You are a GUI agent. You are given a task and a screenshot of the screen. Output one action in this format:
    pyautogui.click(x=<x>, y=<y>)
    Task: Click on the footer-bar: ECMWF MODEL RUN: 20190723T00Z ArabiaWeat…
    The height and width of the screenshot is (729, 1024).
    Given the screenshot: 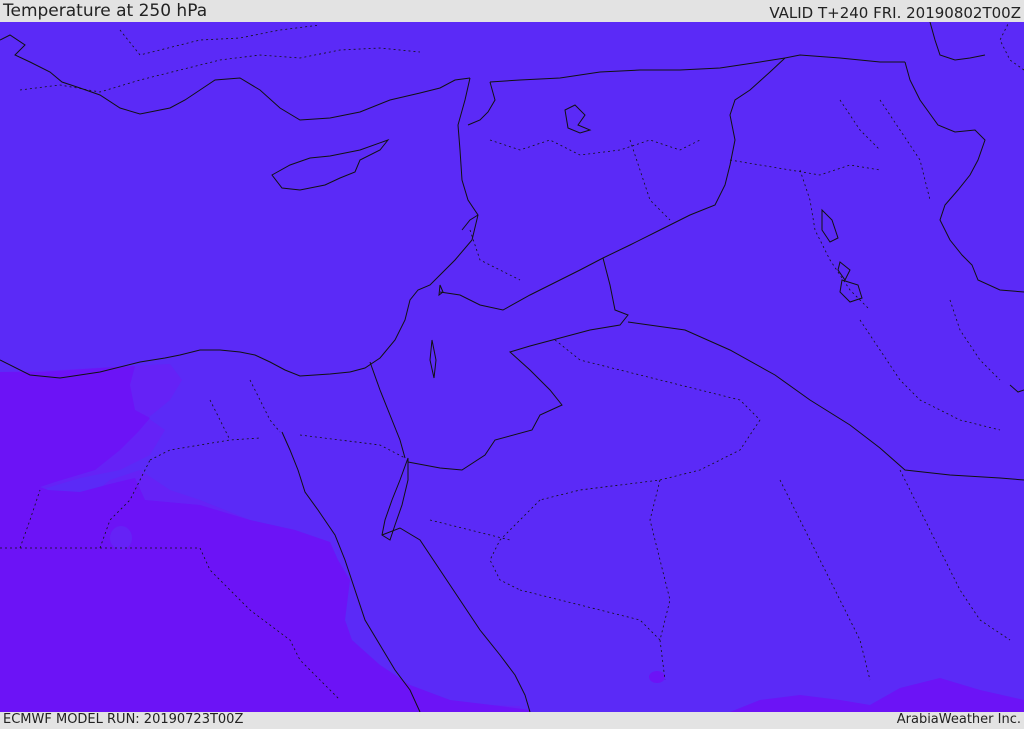 What is the action you would take?
    pyautogui.click(x=512, y=720)
    